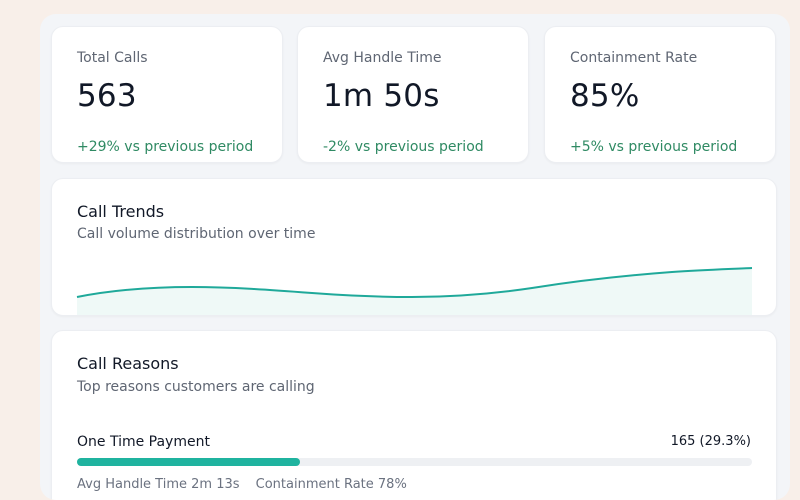 This screenshot has height=500, width=800. What do you see at coordinates (167, 94) in the screenshot?
I see `kpi-card-total-calls: Total Calls 563 +29% vs previous period` at bounding box center [167, 94].